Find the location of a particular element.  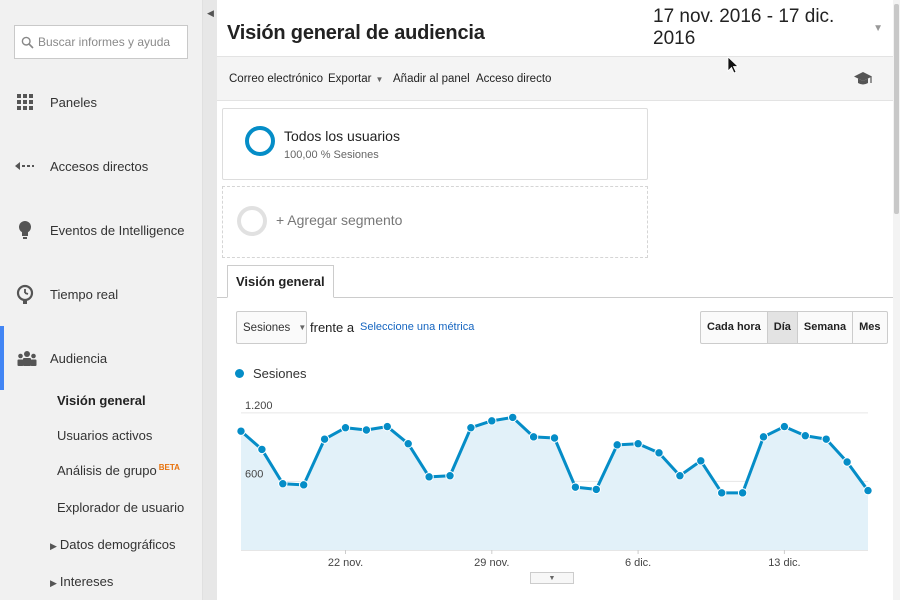

sidebar-item-label: Accesos directos is located at coordinates (99, 166).